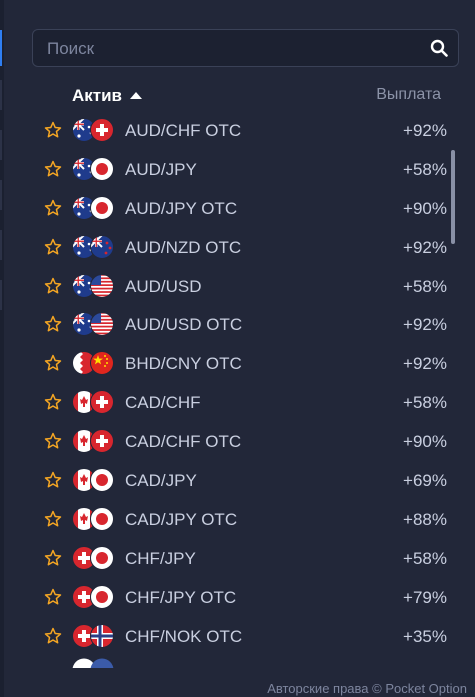 The height and width of the screenshot is (697, 475). Describe the element at coordinates (163, 287) in the screenshot. I see `asset-name: AUD/USD` at that location.